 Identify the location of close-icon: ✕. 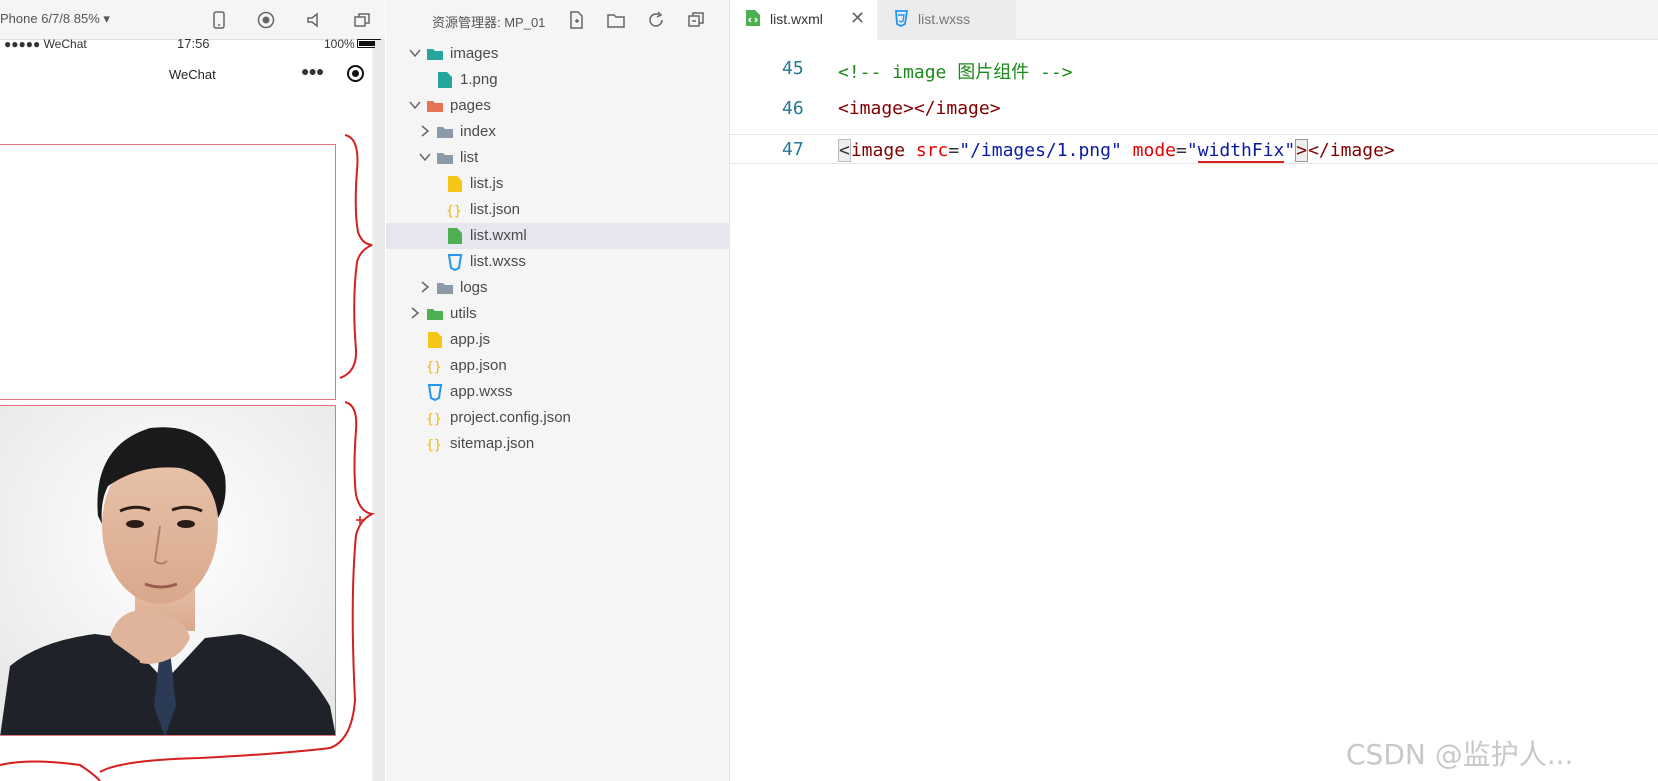
(857, 18).